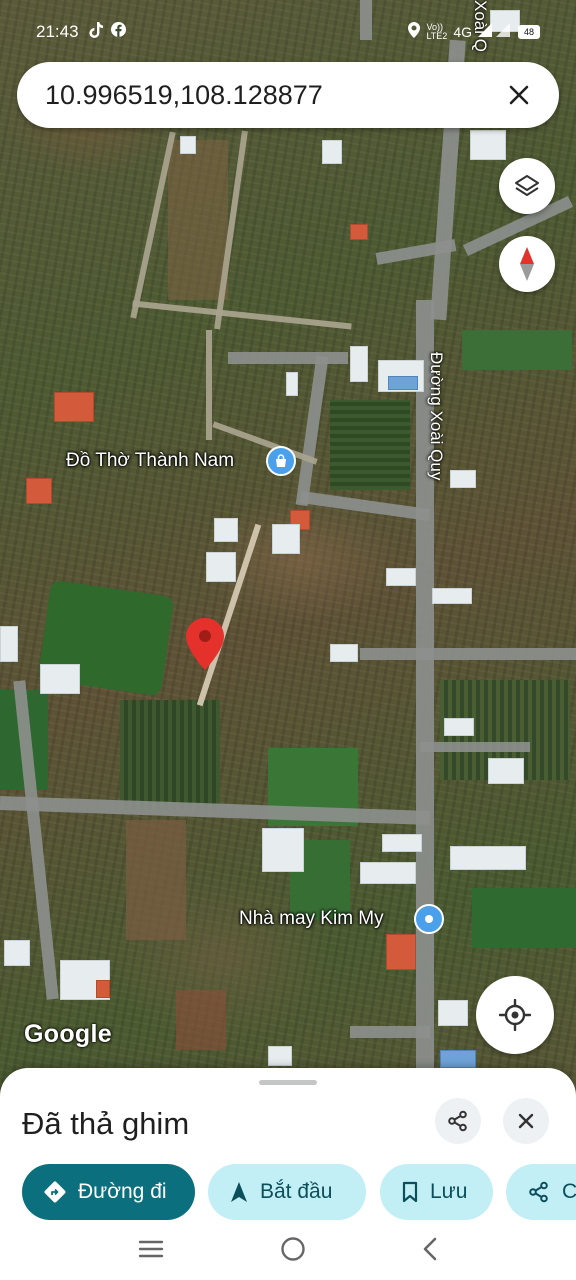  Describe the element at coordinates (68, 1034) in the screenshot. I see `google-logo: Google` at that location.